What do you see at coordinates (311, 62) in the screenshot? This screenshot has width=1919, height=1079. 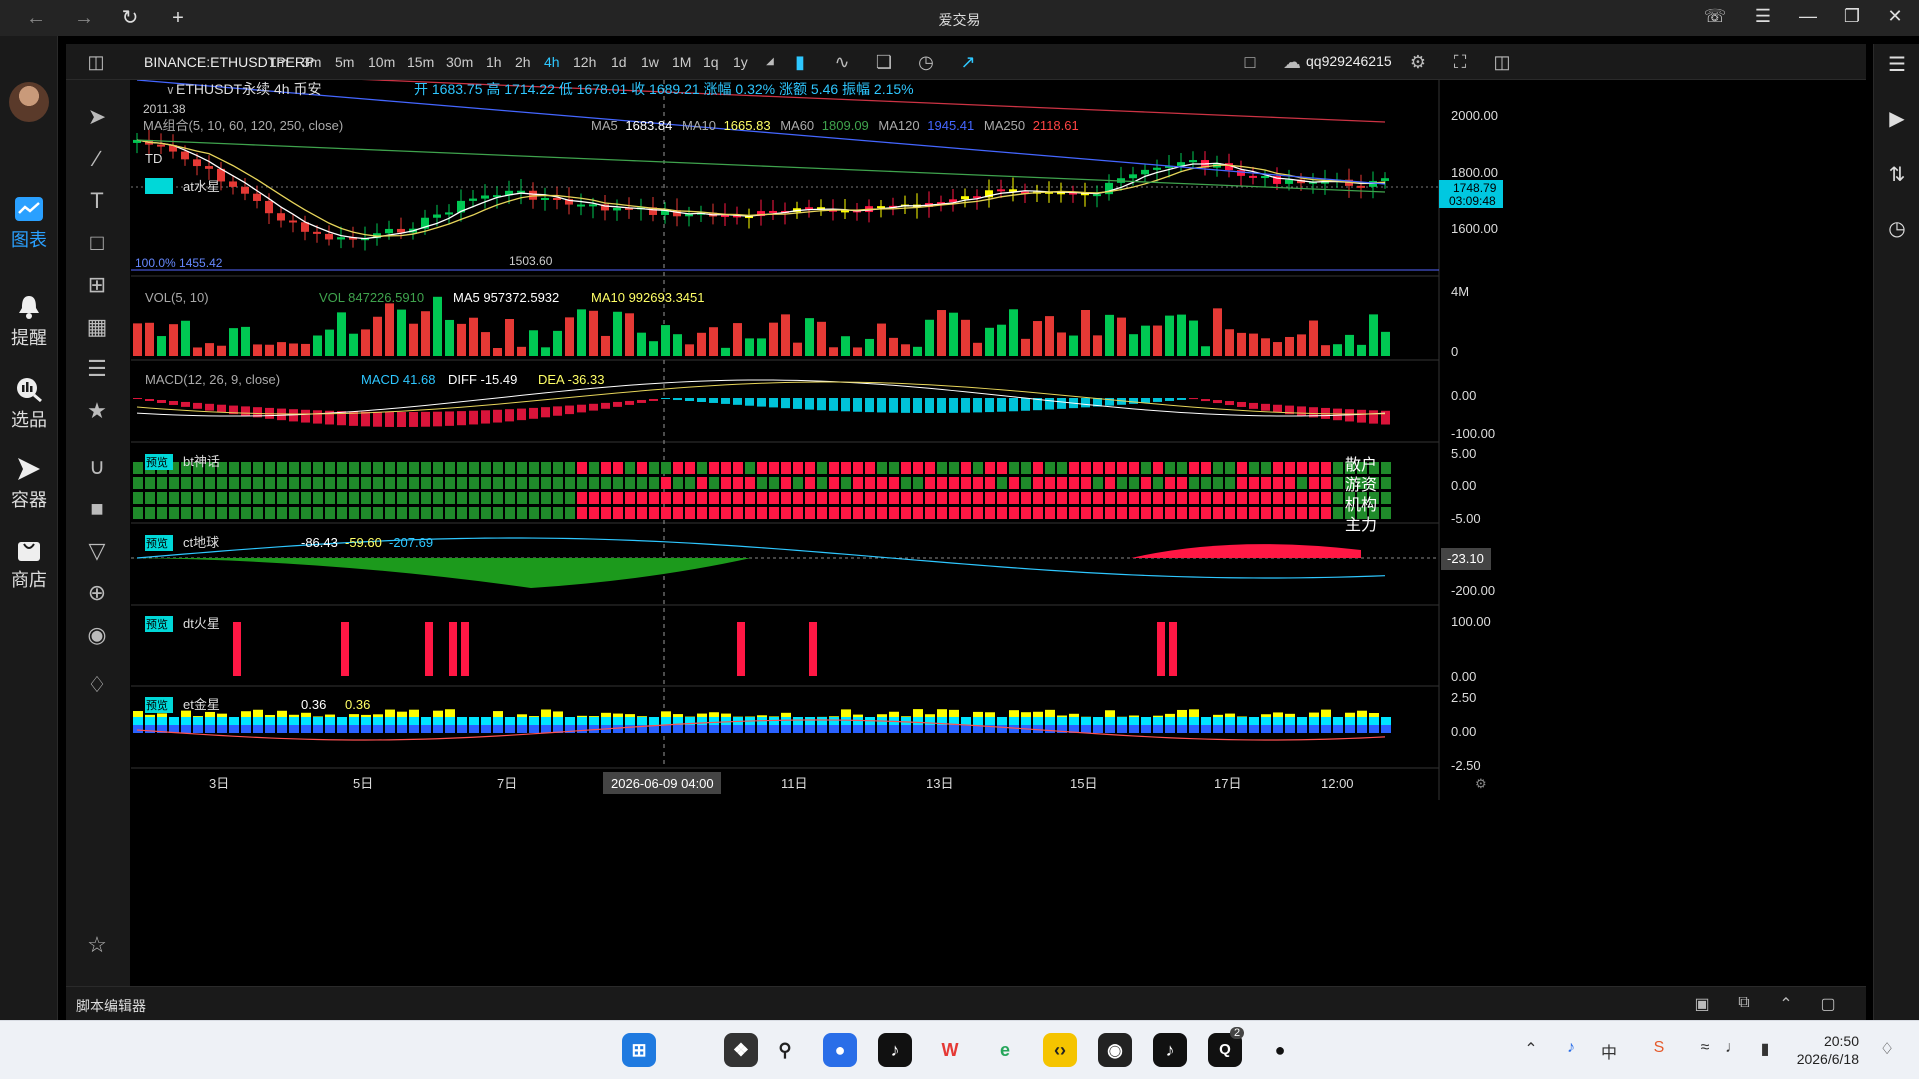 I see `tf-3m: 3m` at bounding box center [311, 62].